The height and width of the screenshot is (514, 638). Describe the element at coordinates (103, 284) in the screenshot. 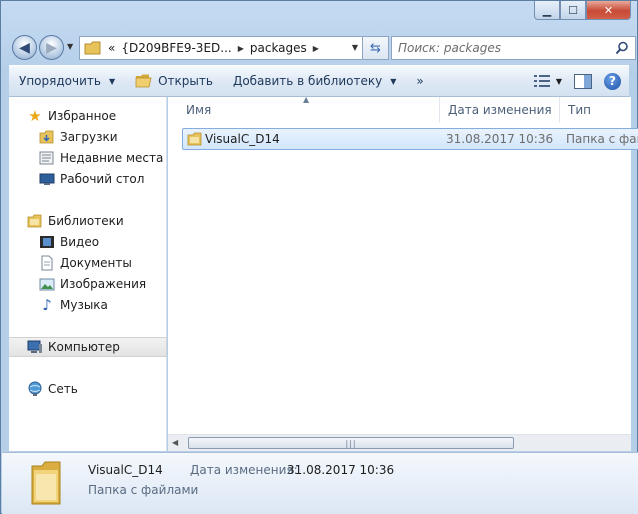

I see `sidebar-item-label: Изображения` at that location.